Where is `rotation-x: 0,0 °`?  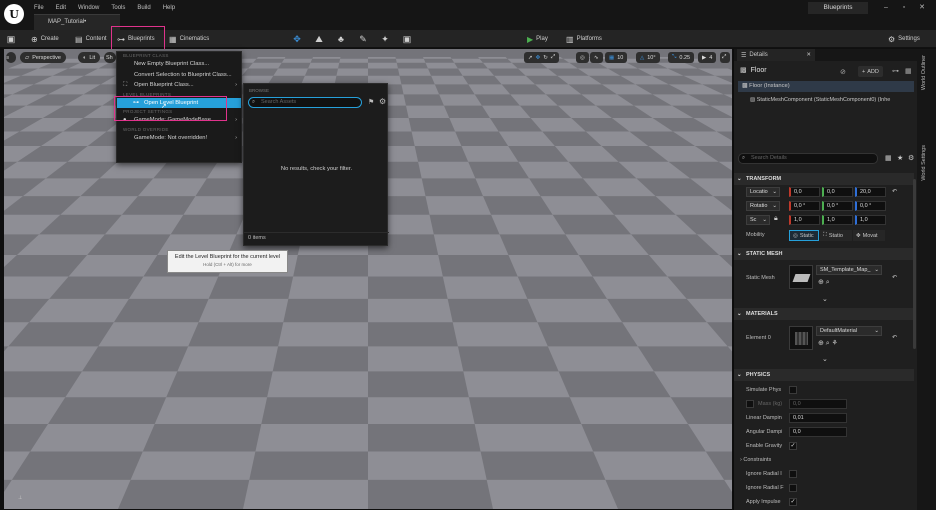 rotation-x: 0,0 ° is located at coordinates (804, 206).